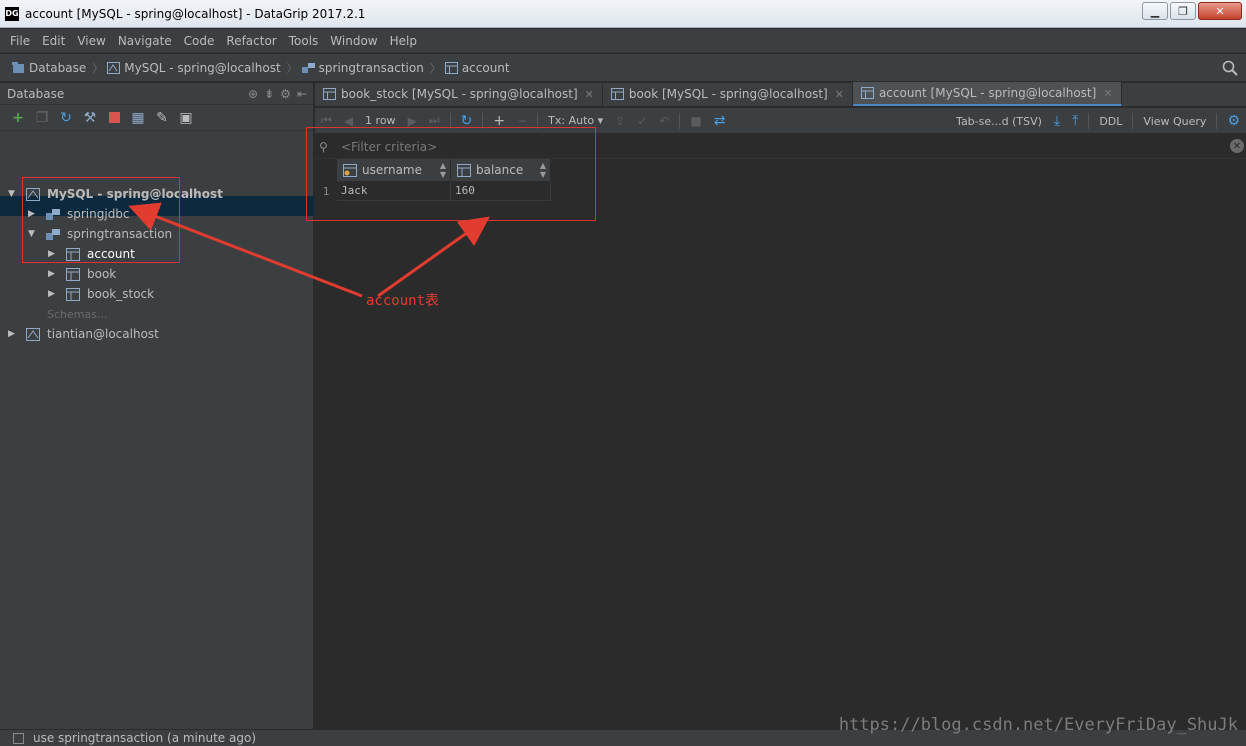  What do you see at coordinates (20, 41) in the screenshot?
I see `menu-file: File` at bounding box center [20, 41].